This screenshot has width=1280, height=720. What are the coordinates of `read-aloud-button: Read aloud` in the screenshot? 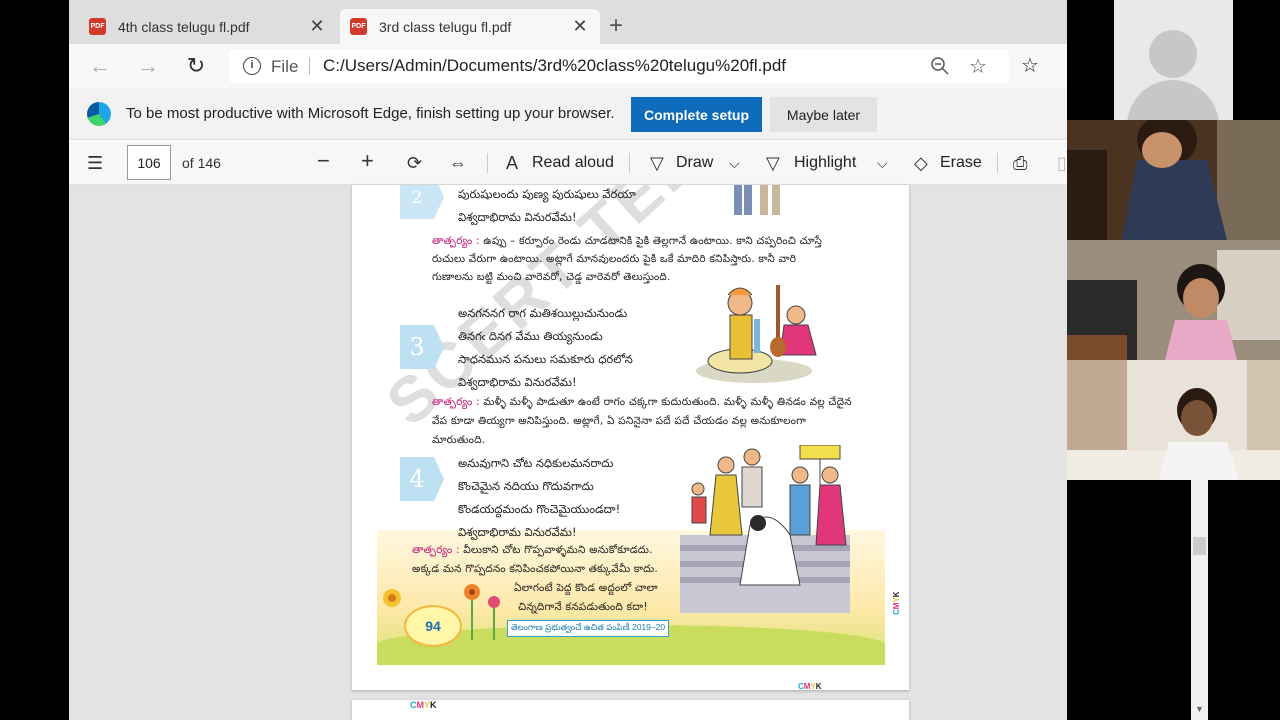 It's located at (573, 163).